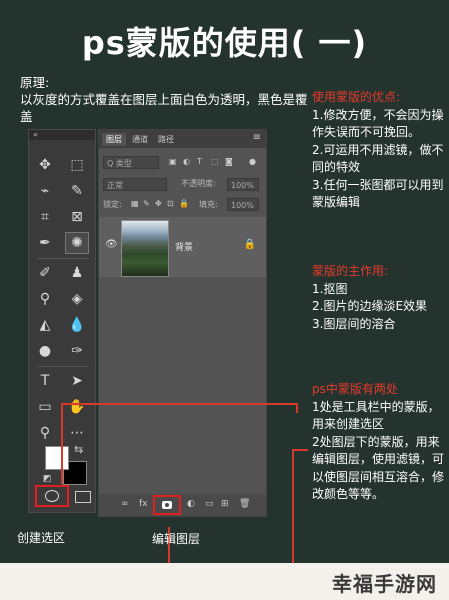 Image resolution: width=449 pixels, height=600 pixels. I want to click on opacity-field: 100%, so click(243, 184).